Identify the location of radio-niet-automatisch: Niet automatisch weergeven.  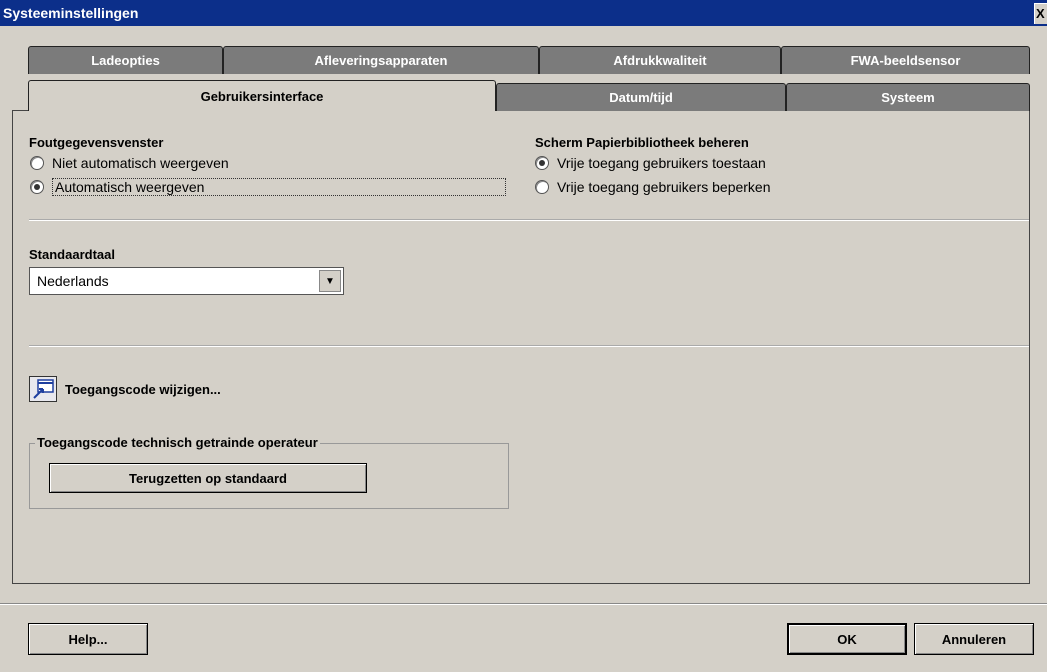
(129, 163).